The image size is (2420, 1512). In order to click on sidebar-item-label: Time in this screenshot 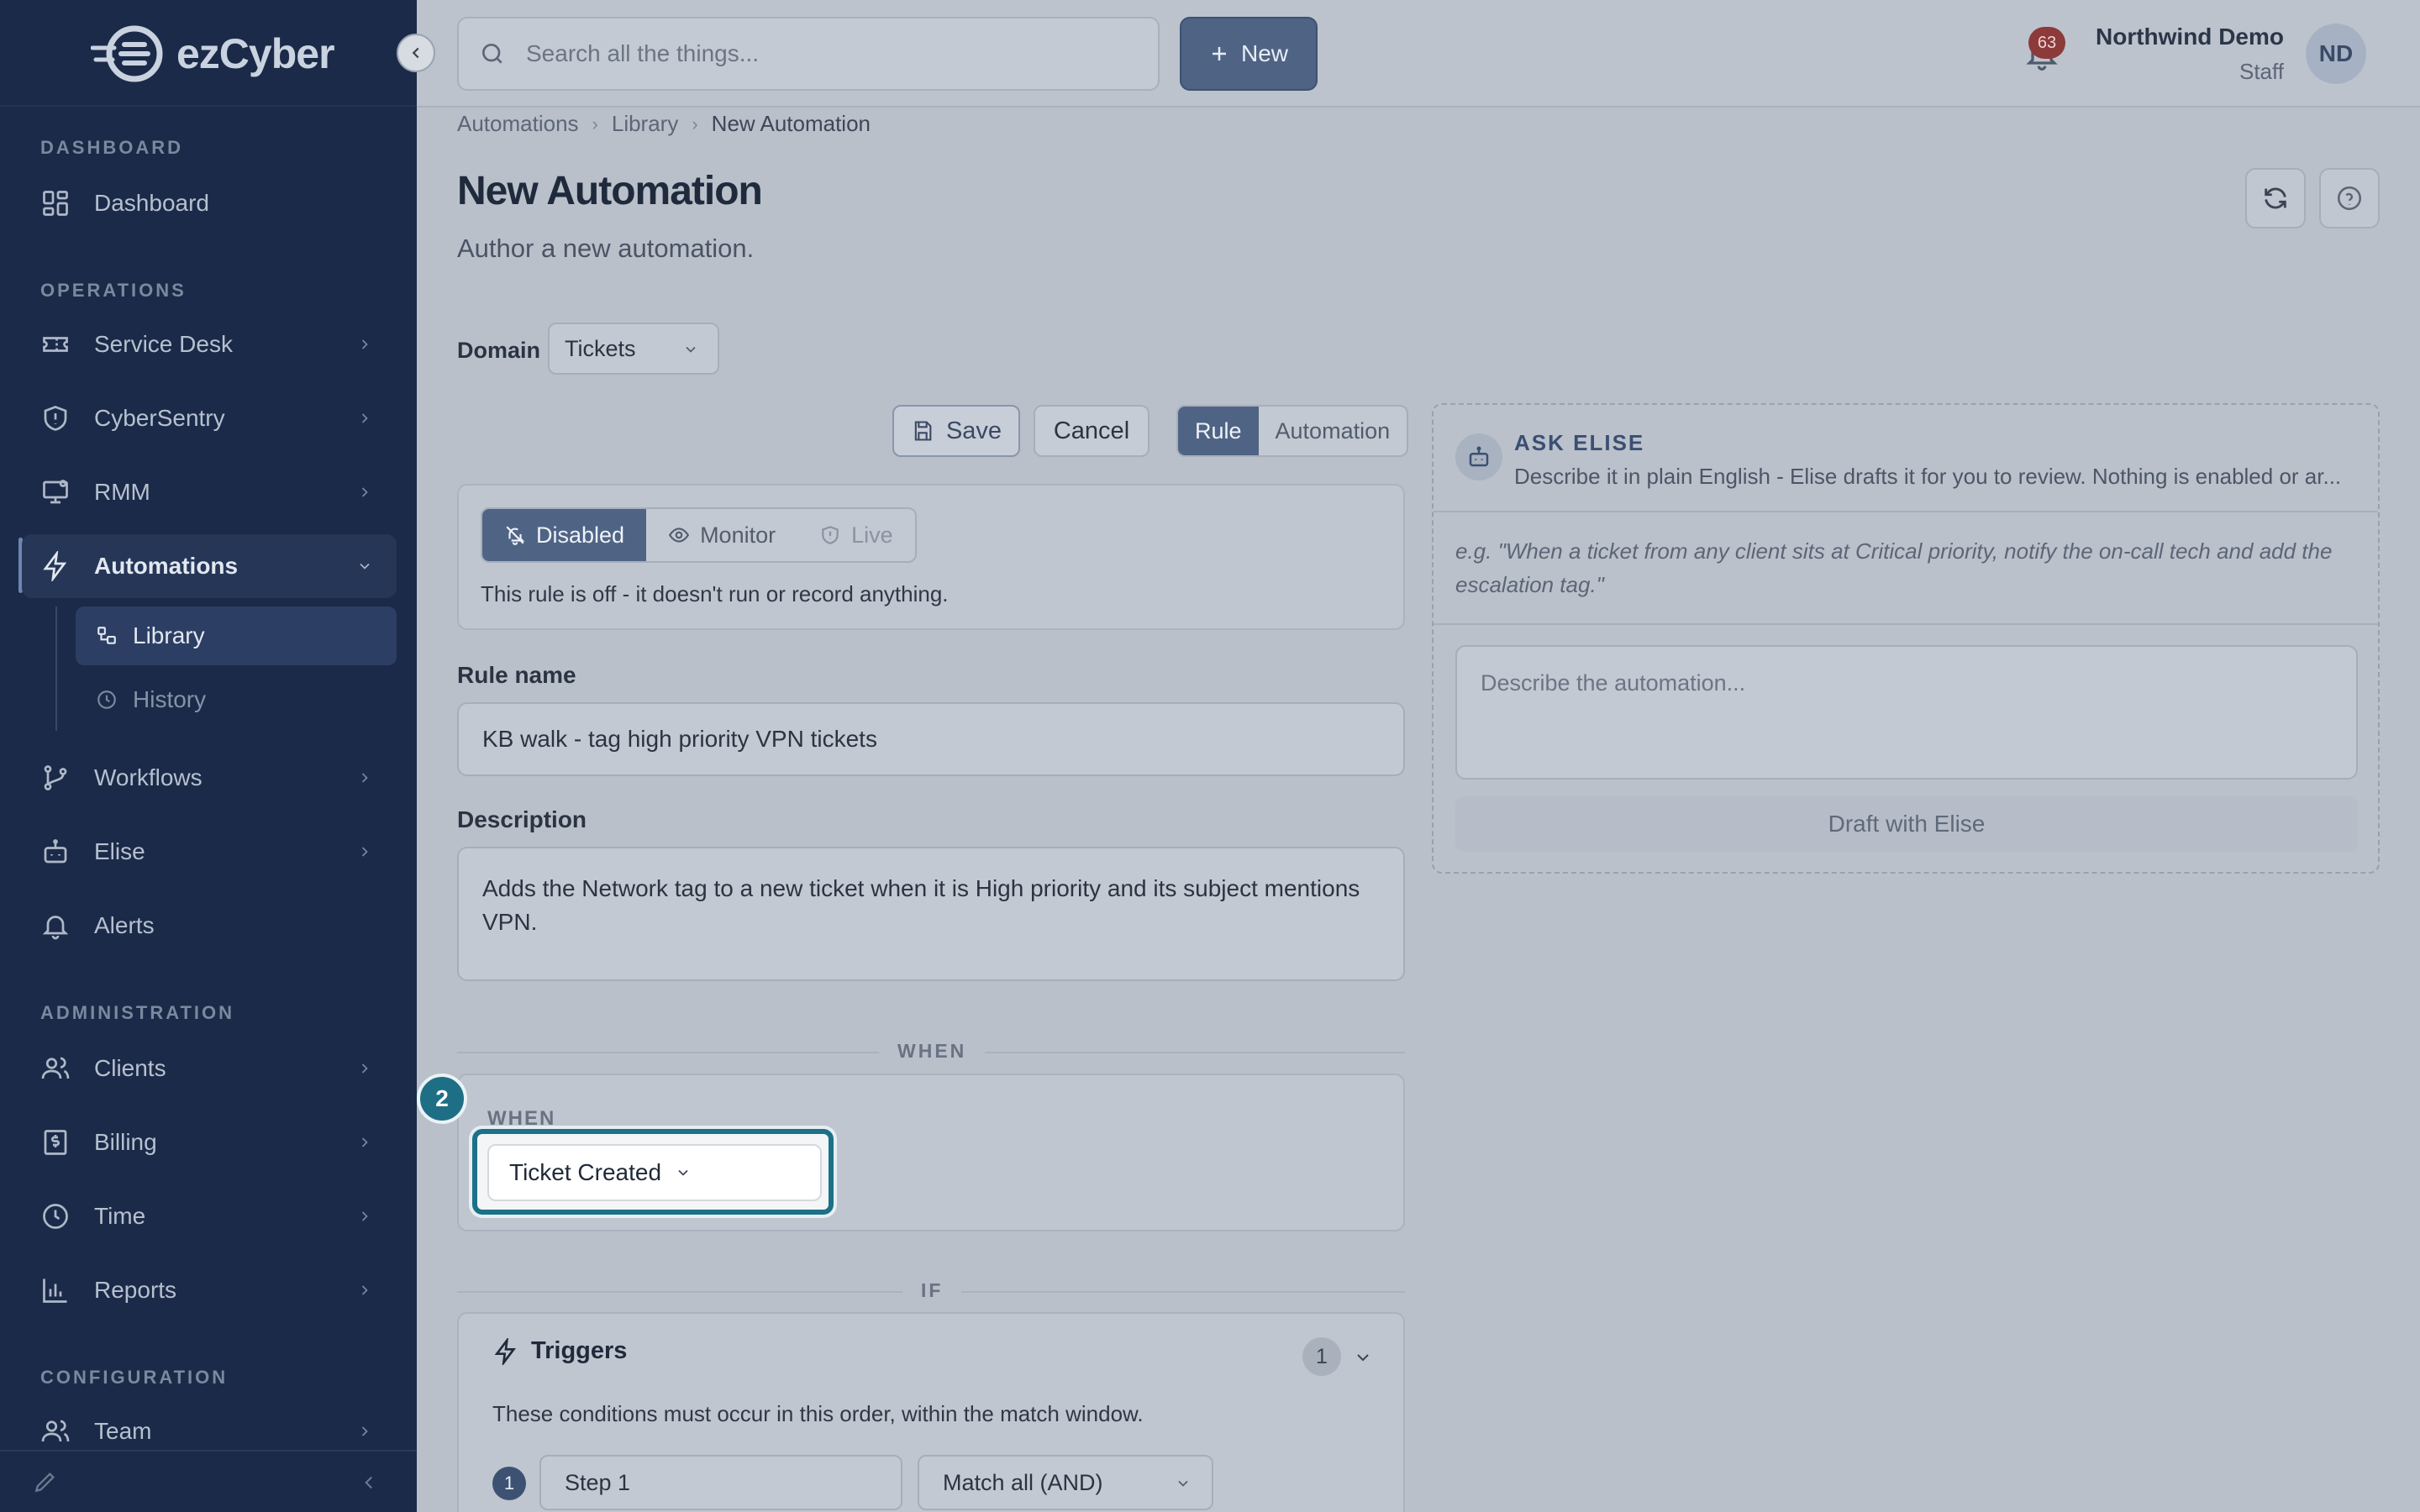, I will do `click(120, 1216)`.